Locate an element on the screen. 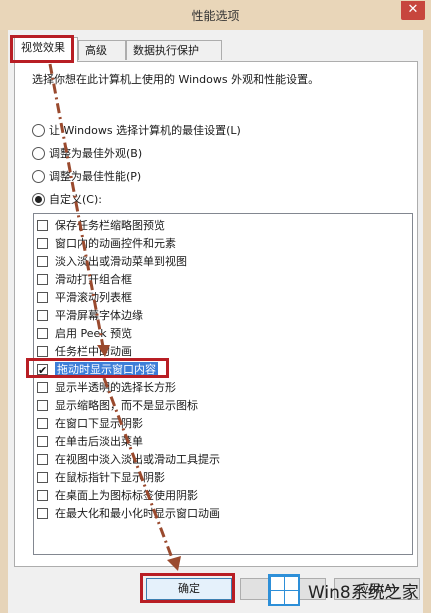  radio-best-performance: 调整为最佳性能(P) is located at coordinates (86, 177).